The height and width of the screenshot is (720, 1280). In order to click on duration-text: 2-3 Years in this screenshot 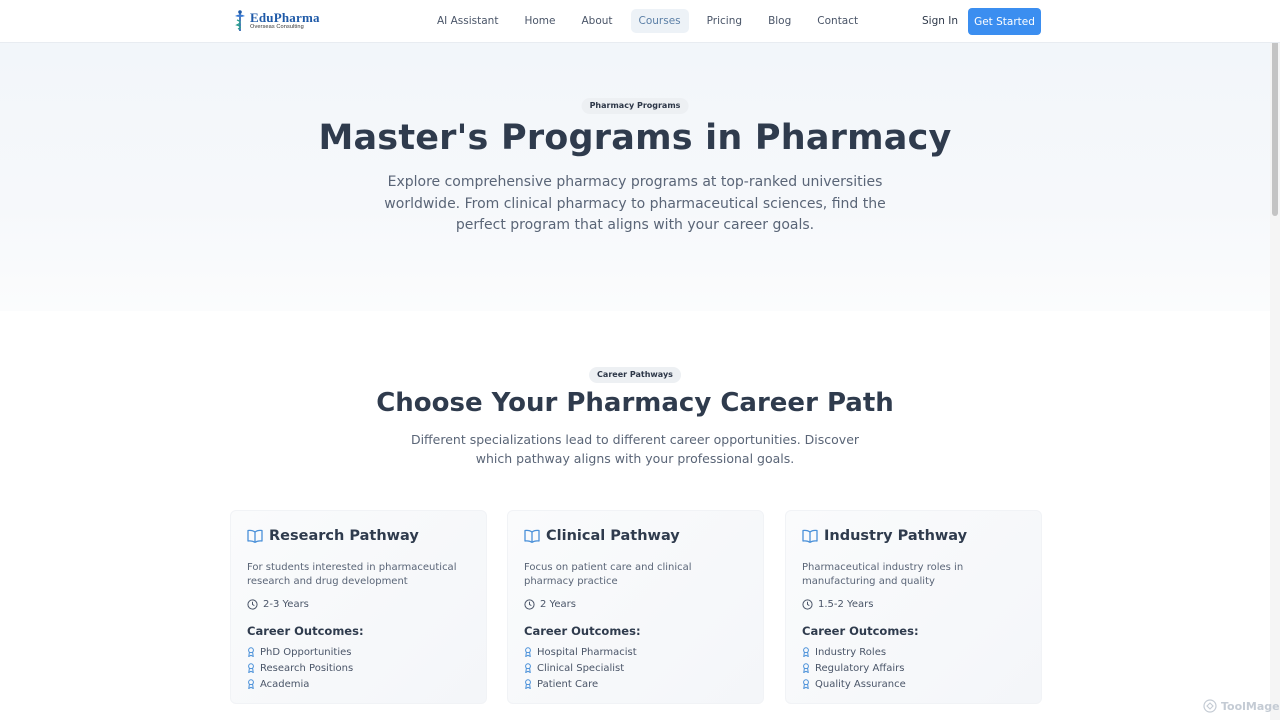, I will do `click(286, 604)`.